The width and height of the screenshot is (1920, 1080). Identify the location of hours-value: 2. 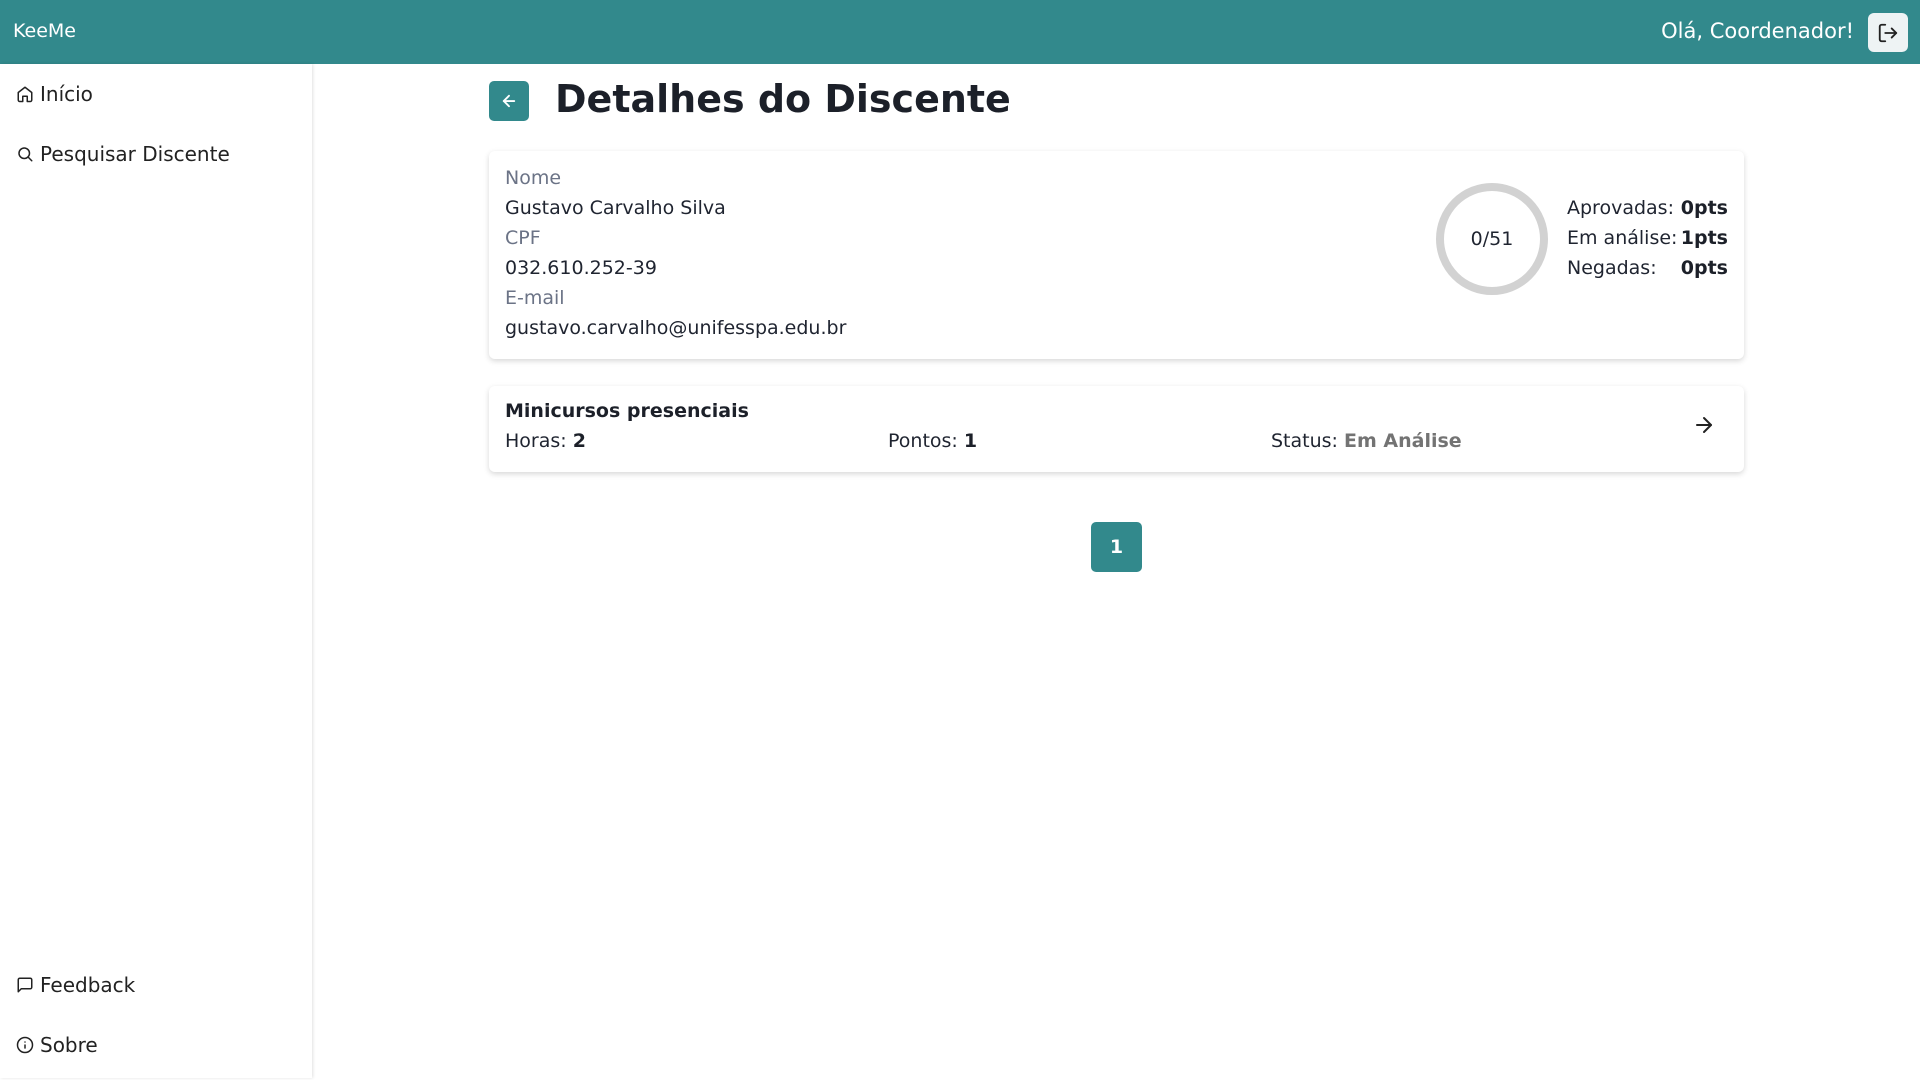
(579, 441).